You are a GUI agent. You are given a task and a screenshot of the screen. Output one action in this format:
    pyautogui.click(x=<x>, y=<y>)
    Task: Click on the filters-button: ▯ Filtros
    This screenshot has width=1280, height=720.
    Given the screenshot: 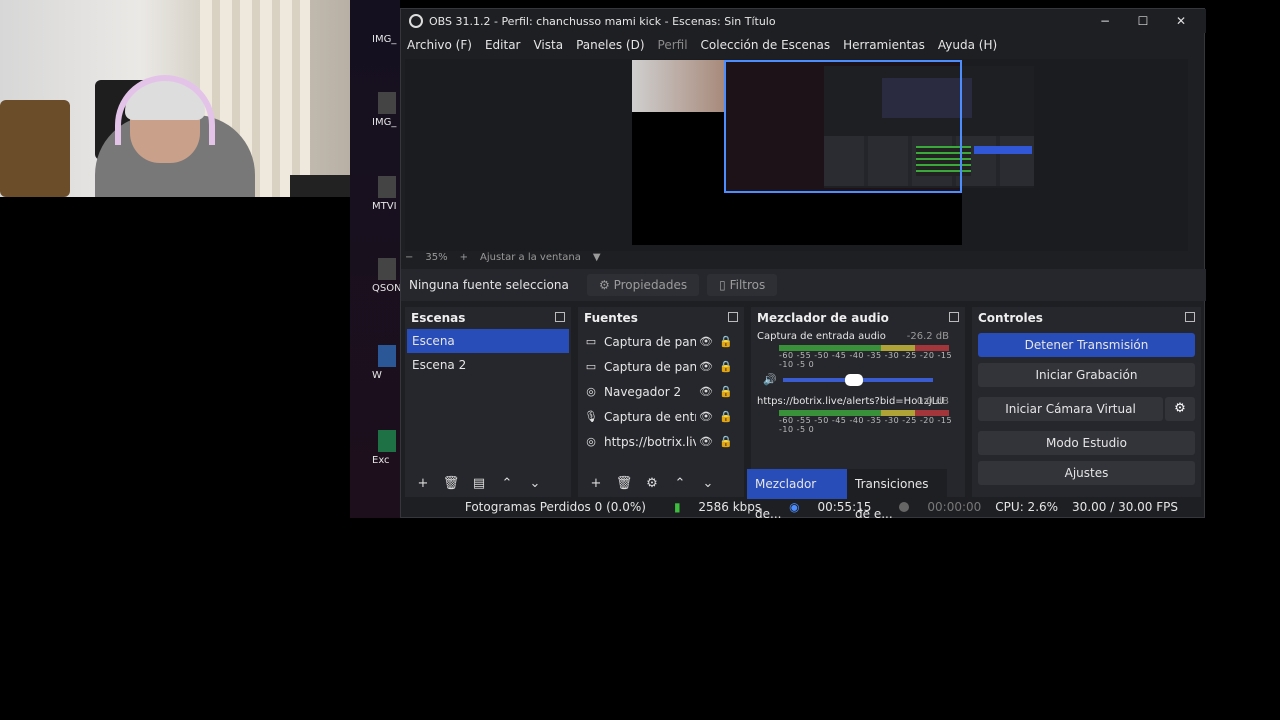 What is the action you would take?
    pyautogui.click(x=742, y=285)
    